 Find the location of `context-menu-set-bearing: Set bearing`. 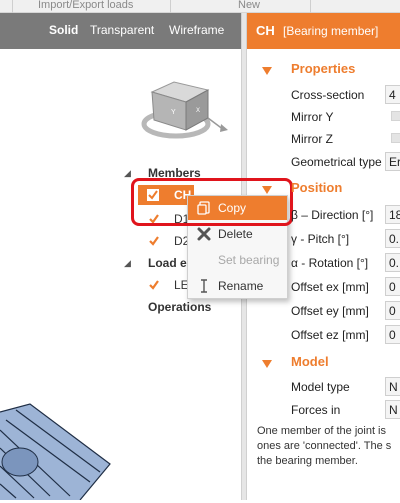

context-menu-set-bearing: Set bearing is located at coordinates (237, 260).